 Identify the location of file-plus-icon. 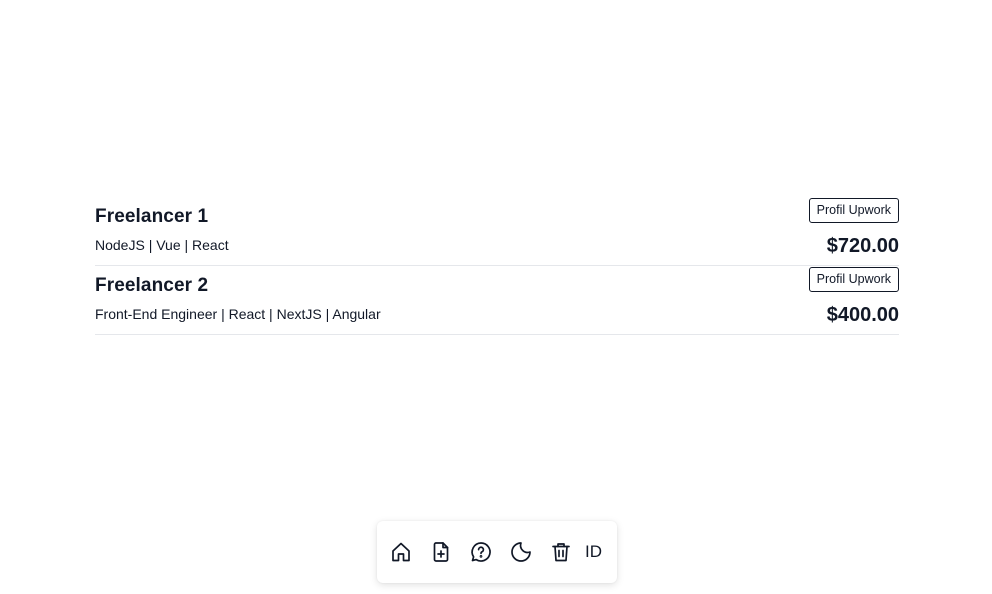
(441, 552).